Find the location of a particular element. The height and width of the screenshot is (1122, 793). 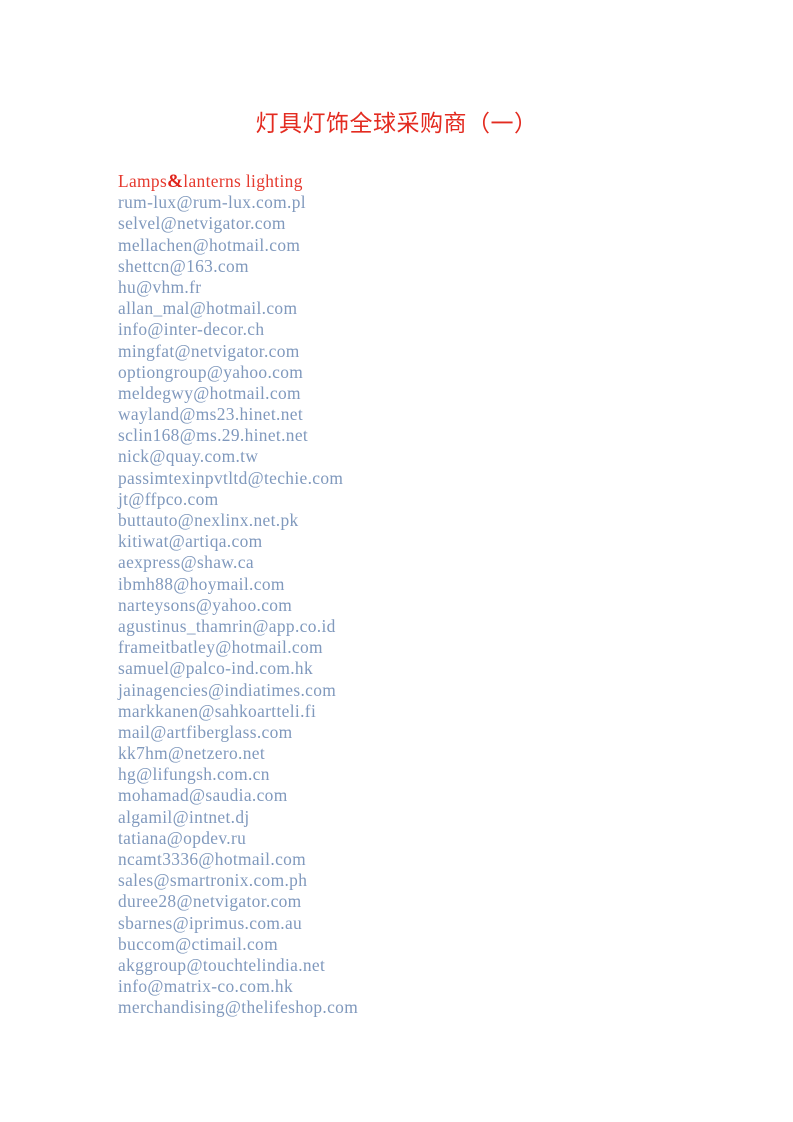

email-address-line: samuel@palco-ind.com.hk is located at coordinates (418, 668).